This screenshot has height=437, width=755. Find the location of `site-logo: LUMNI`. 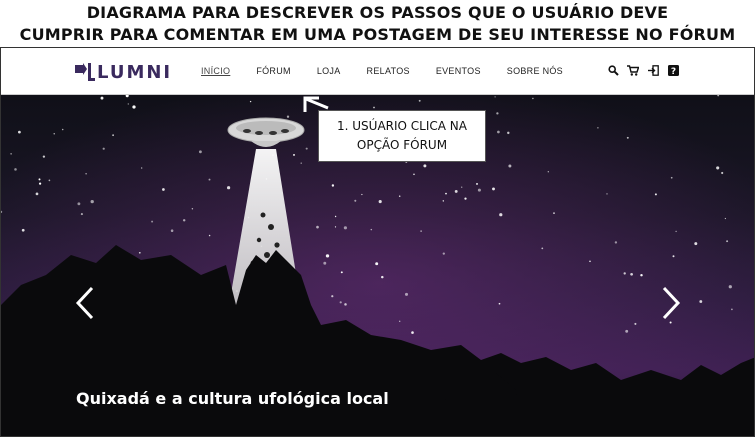

site-logo: LUMNI is located at coordinates (124, 72).